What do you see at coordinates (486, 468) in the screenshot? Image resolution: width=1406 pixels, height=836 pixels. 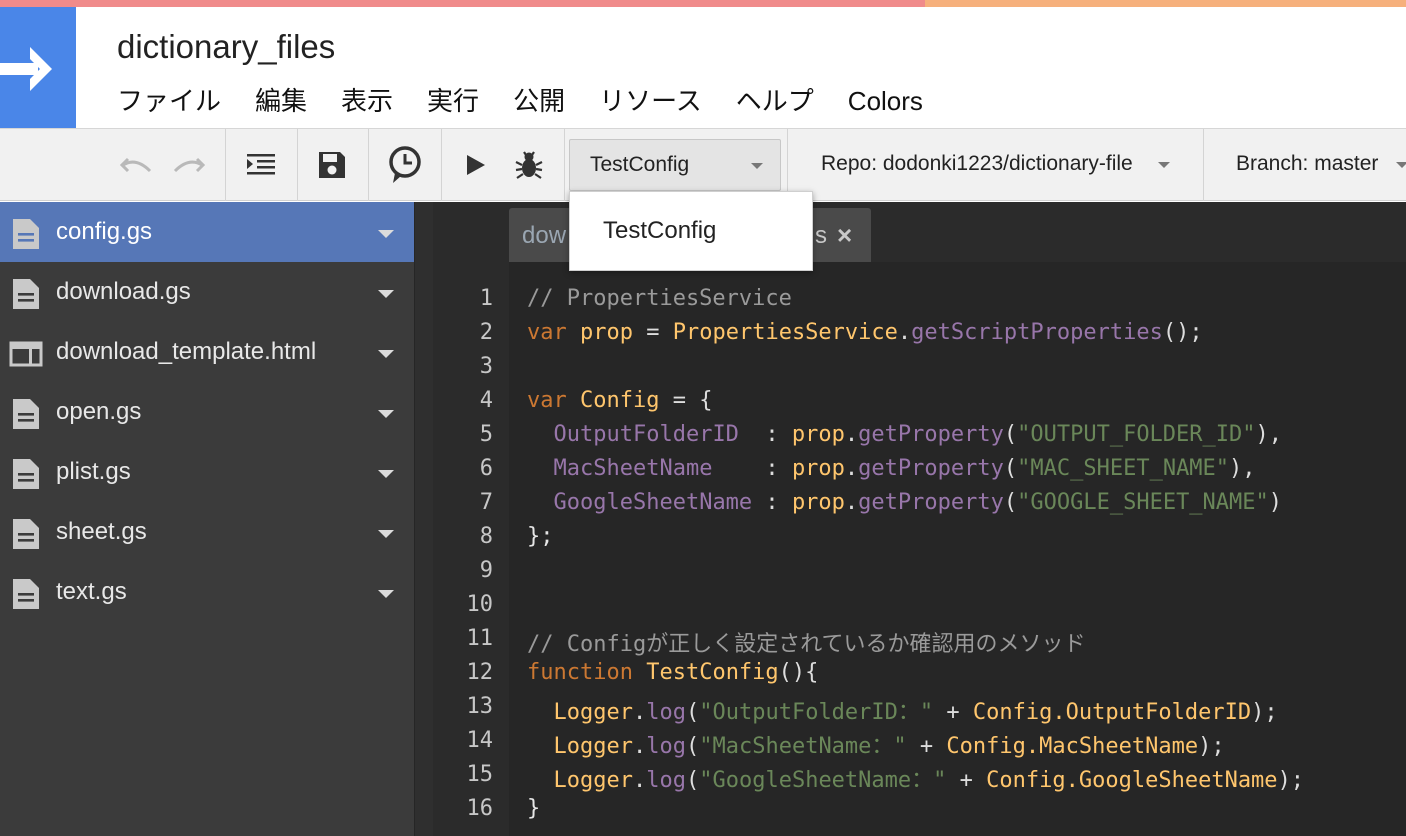 I see `line-number: 6` at bounding box center [486, 468].